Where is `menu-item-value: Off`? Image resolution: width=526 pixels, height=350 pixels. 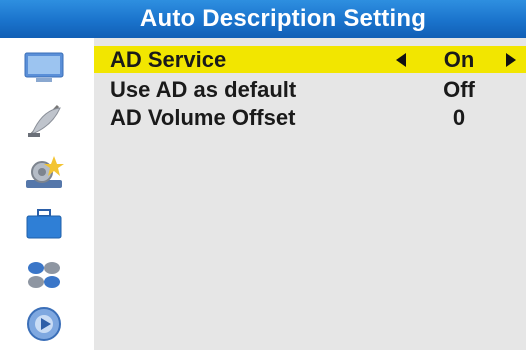 menu-item-value: Off is located at coordinates (459, 89).